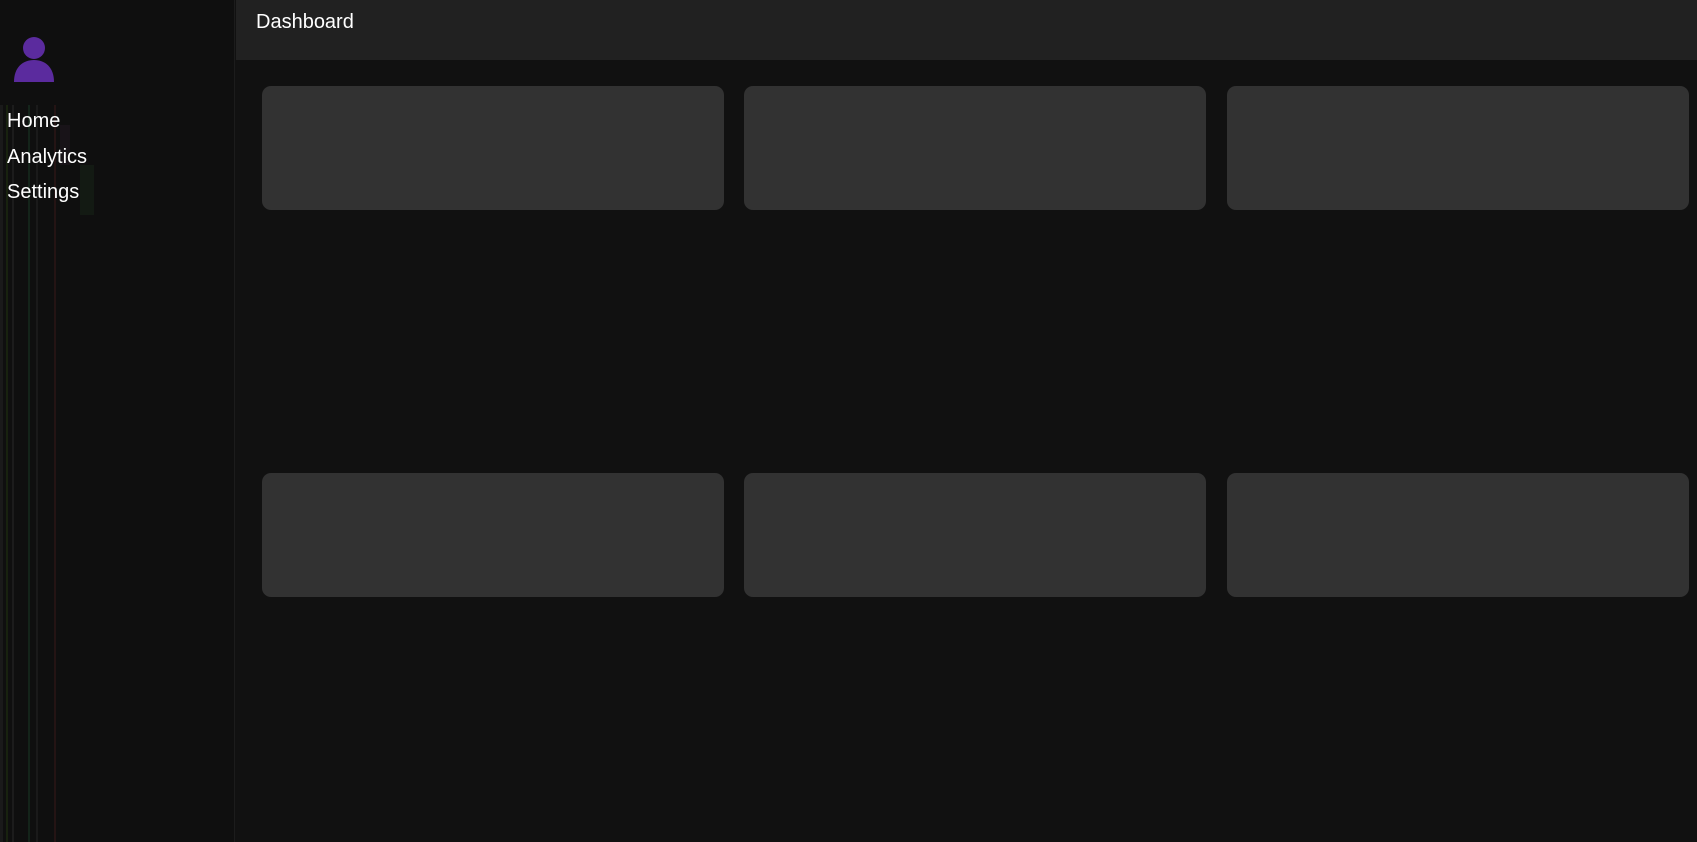  I want to click on sidebar-background-lines, so click(47, 473).